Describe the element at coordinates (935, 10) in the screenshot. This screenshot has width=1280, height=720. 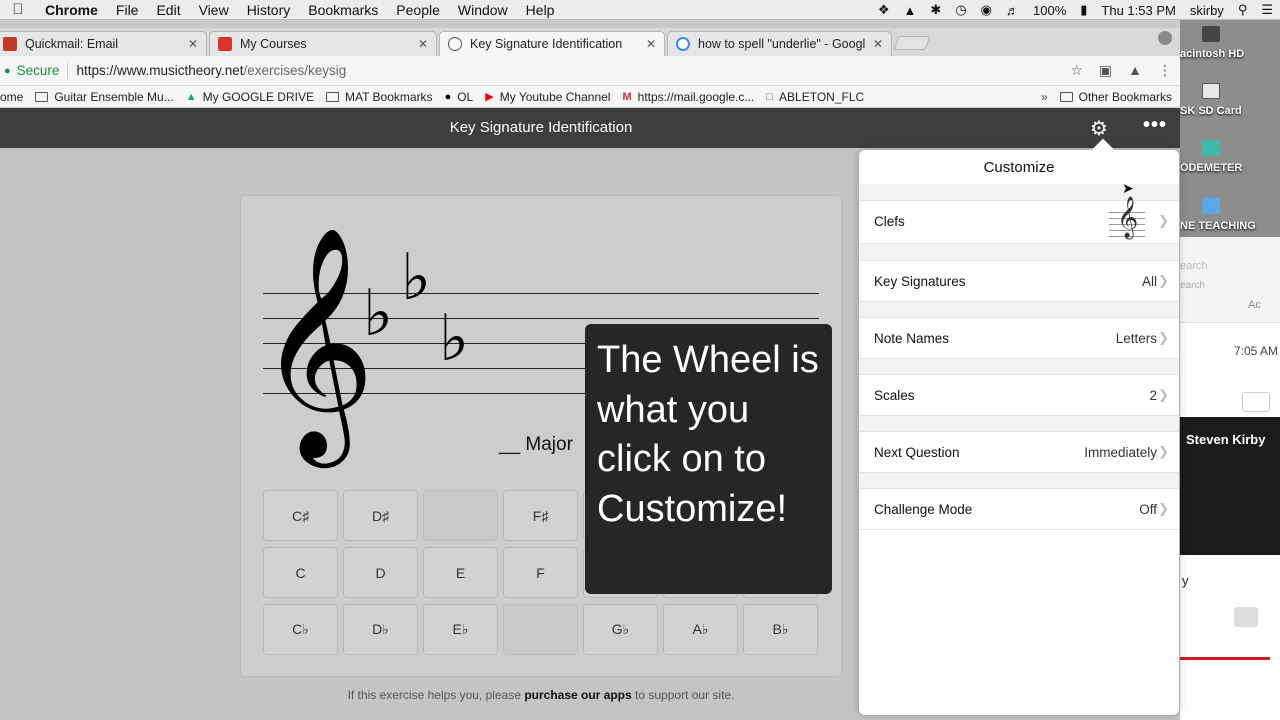
I see `bluetooth-icon: ✱` at that location.